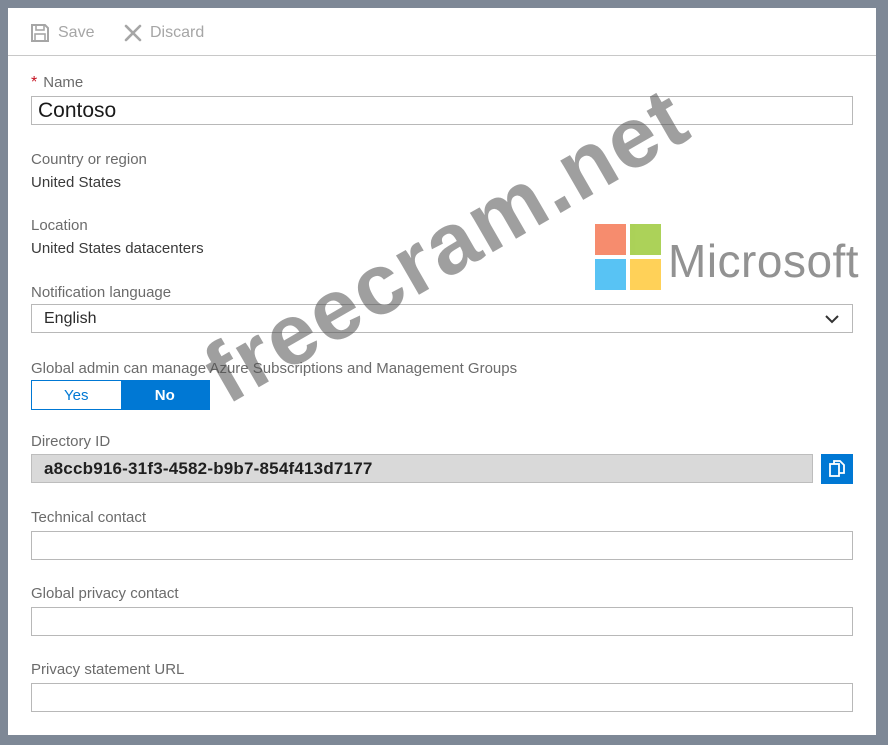 This screenshot has height=745, width=888. Describe the element at coordinates (59, 225) in the screenshot. I see `location-label: Location` at that location.